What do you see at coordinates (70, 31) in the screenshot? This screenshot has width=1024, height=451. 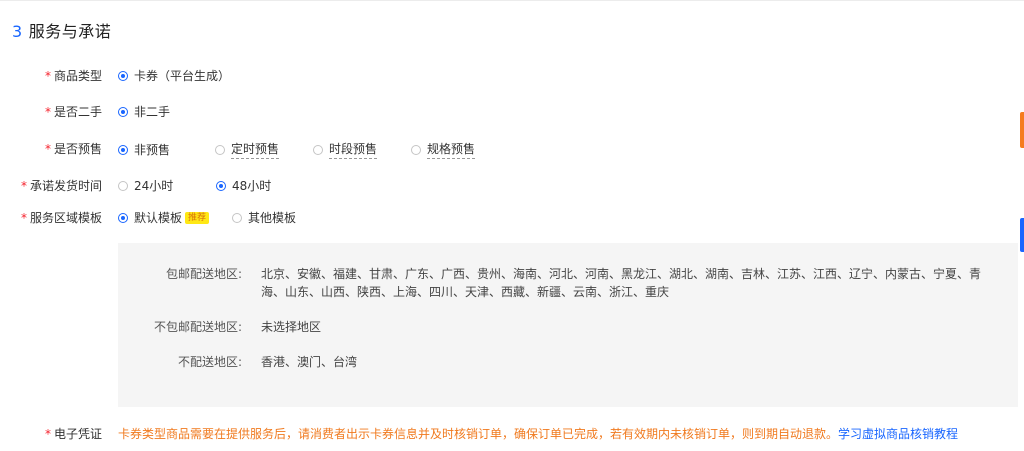 I see `section-title-text: 服务与承诺` at bounding box center [70, 31].